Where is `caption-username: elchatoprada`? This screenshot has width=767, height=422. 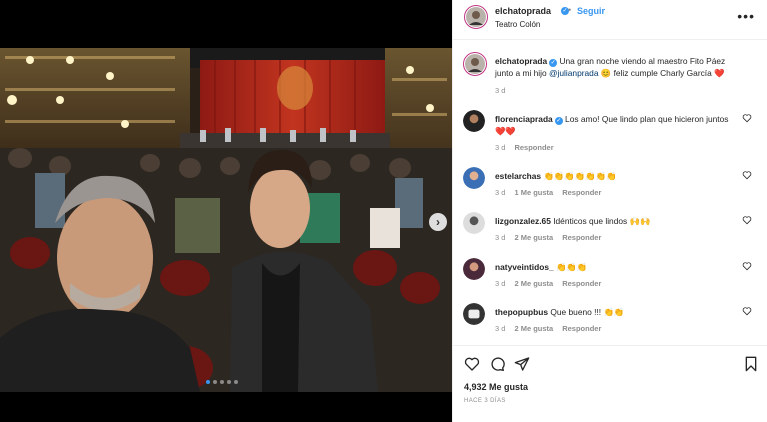
caption-username: elchatoprada is located at coordinates (521, 61).